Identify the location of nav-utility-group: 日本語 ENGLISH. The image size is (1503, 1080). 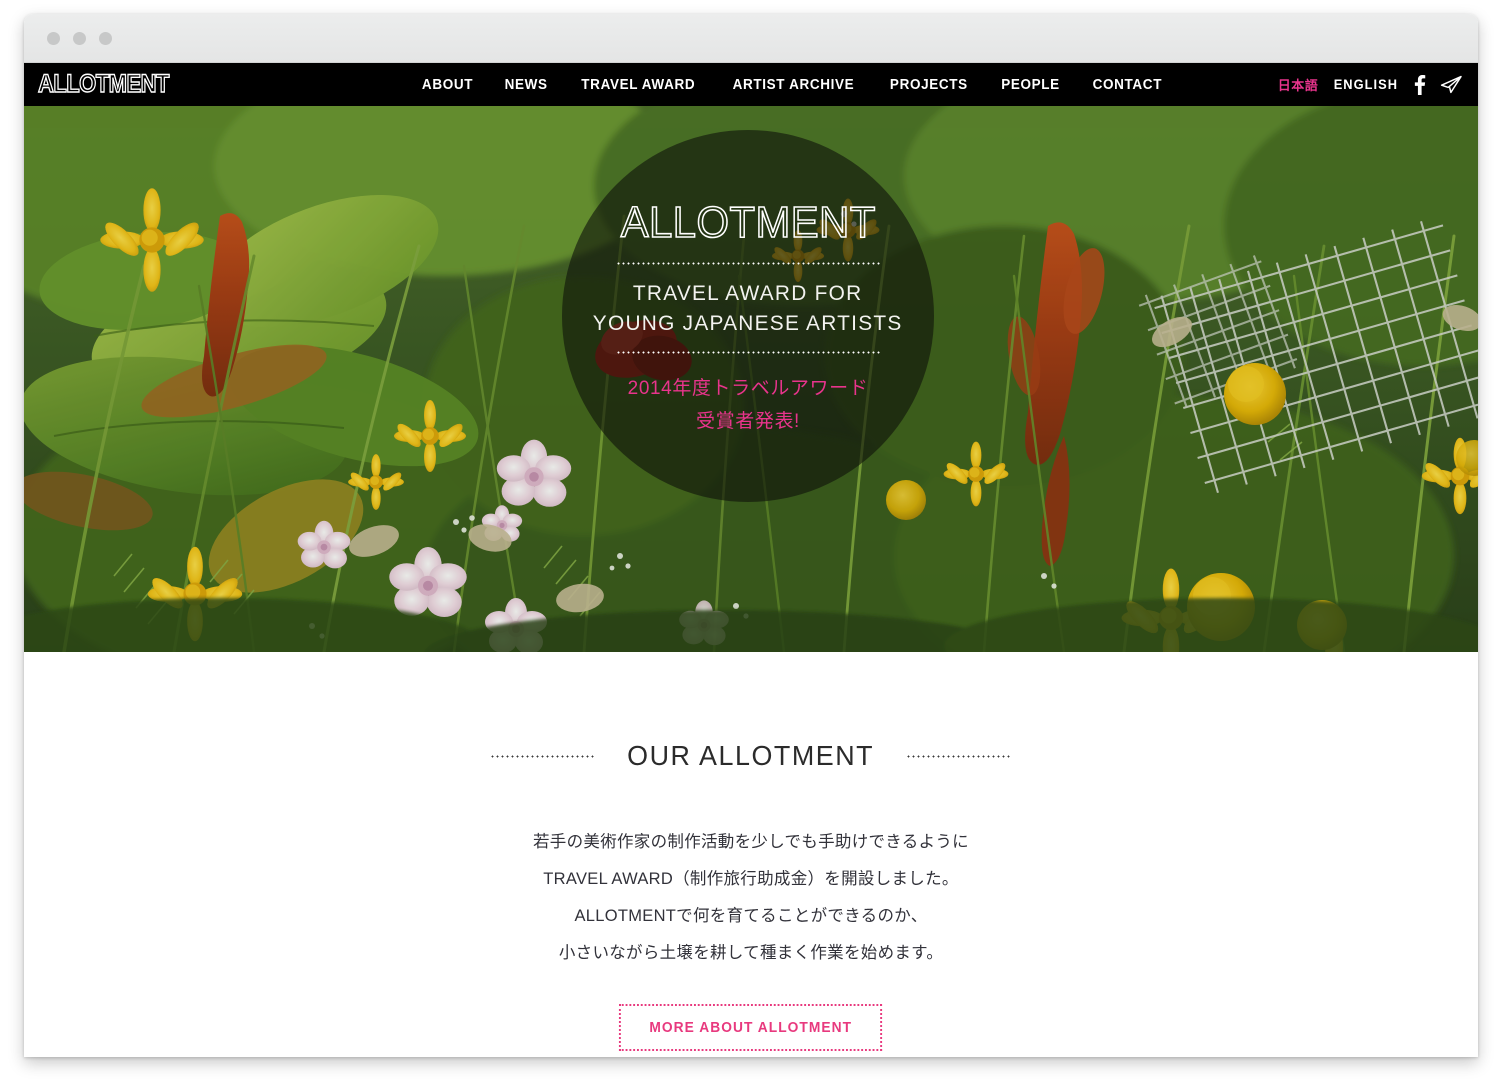
(1370, 84).